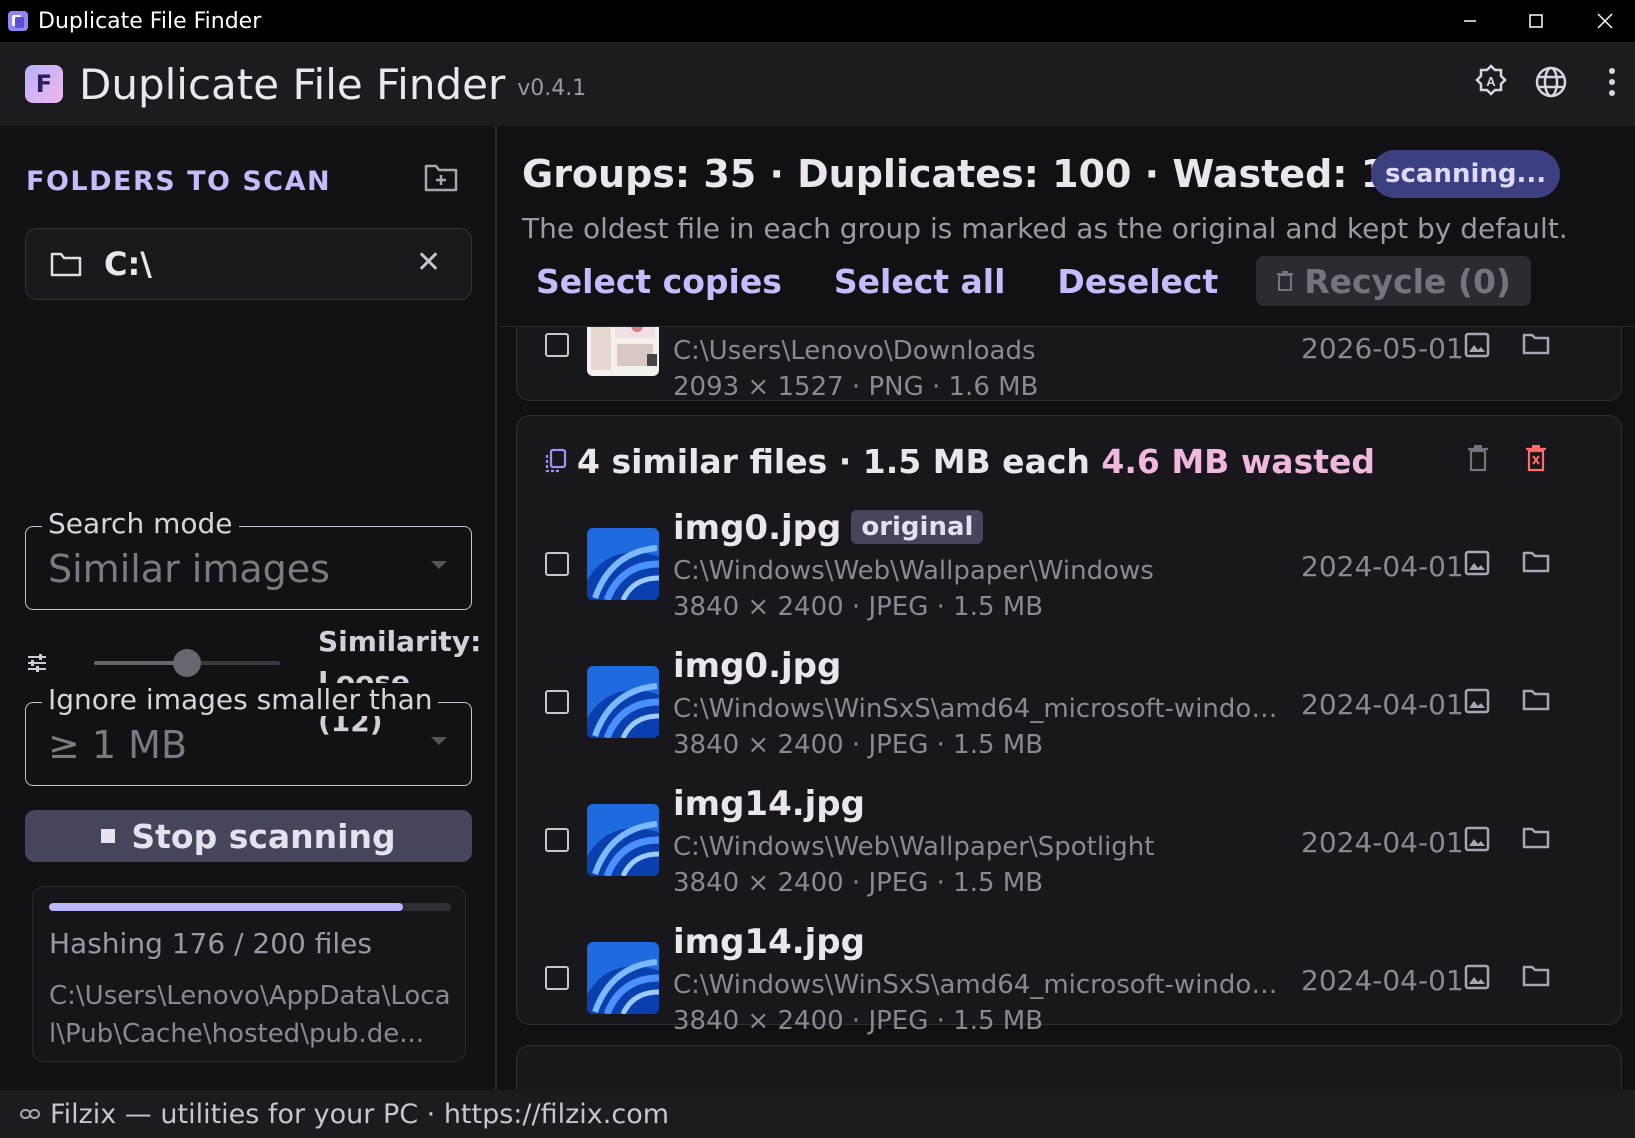 The height and width of the screenshot is (1138, 1635). Describe the element at coordinates (30, 1114) in the screenshot. I see `link-icon` at that location.